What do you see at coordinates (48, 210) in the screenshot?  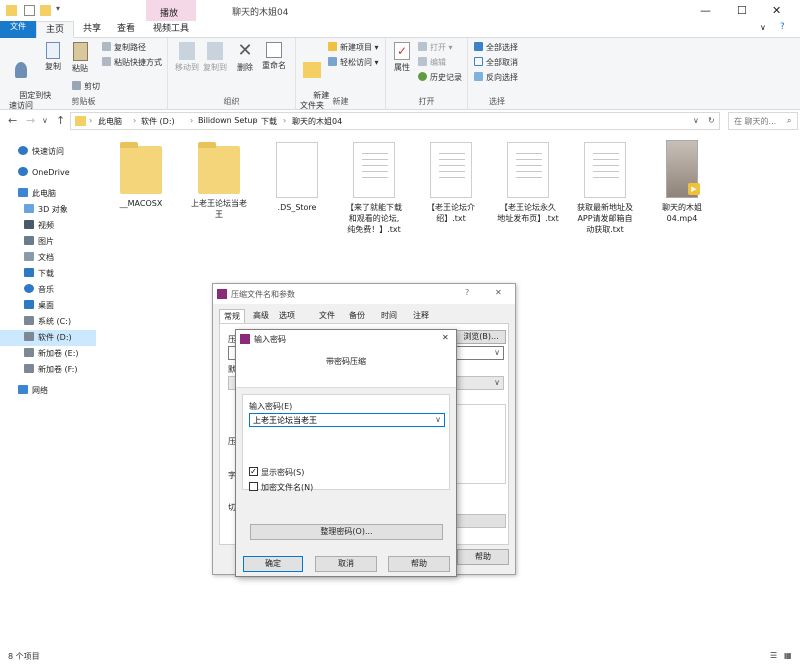 I see `sidebar-item-3d-objects: 3D 对象` at bounding box center [48, 210].